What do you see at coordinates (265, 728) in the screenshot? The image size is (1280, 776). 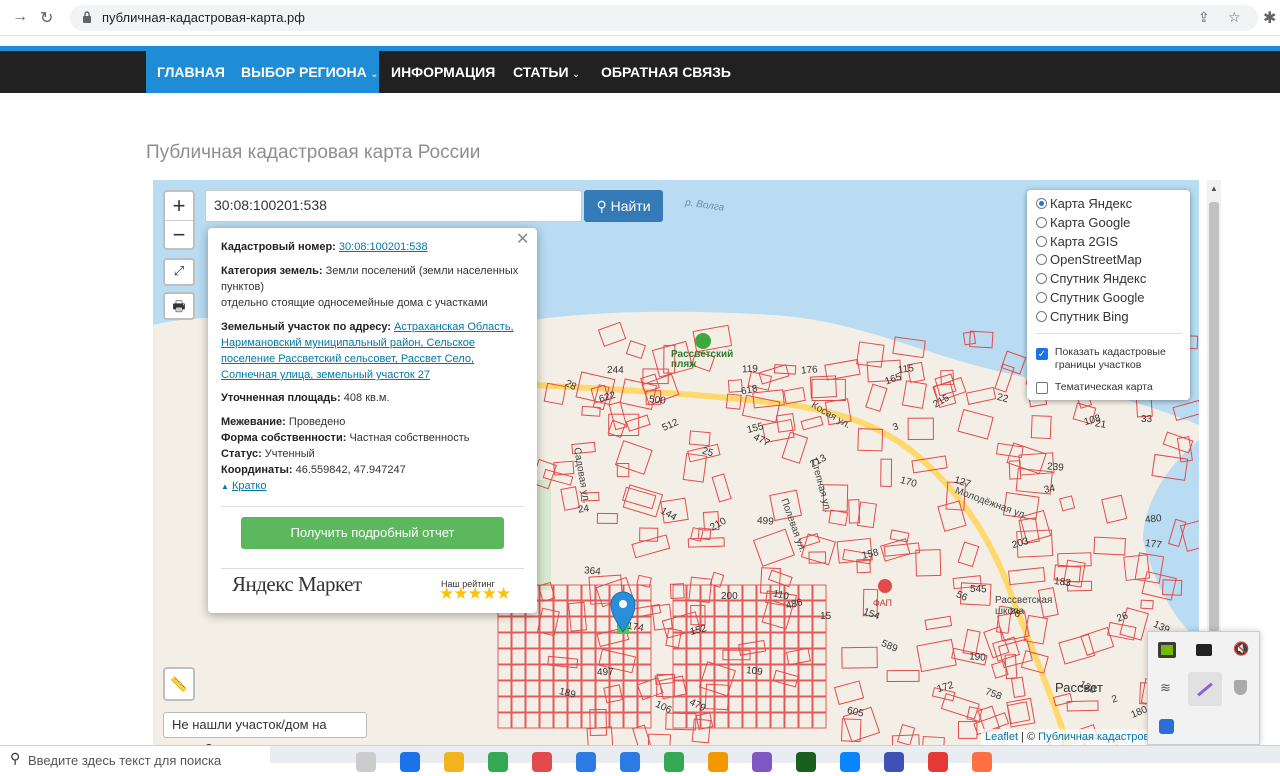 I see `not-found-button: Не нашли участок/дом на карте?` at bounding box center [265, 728].